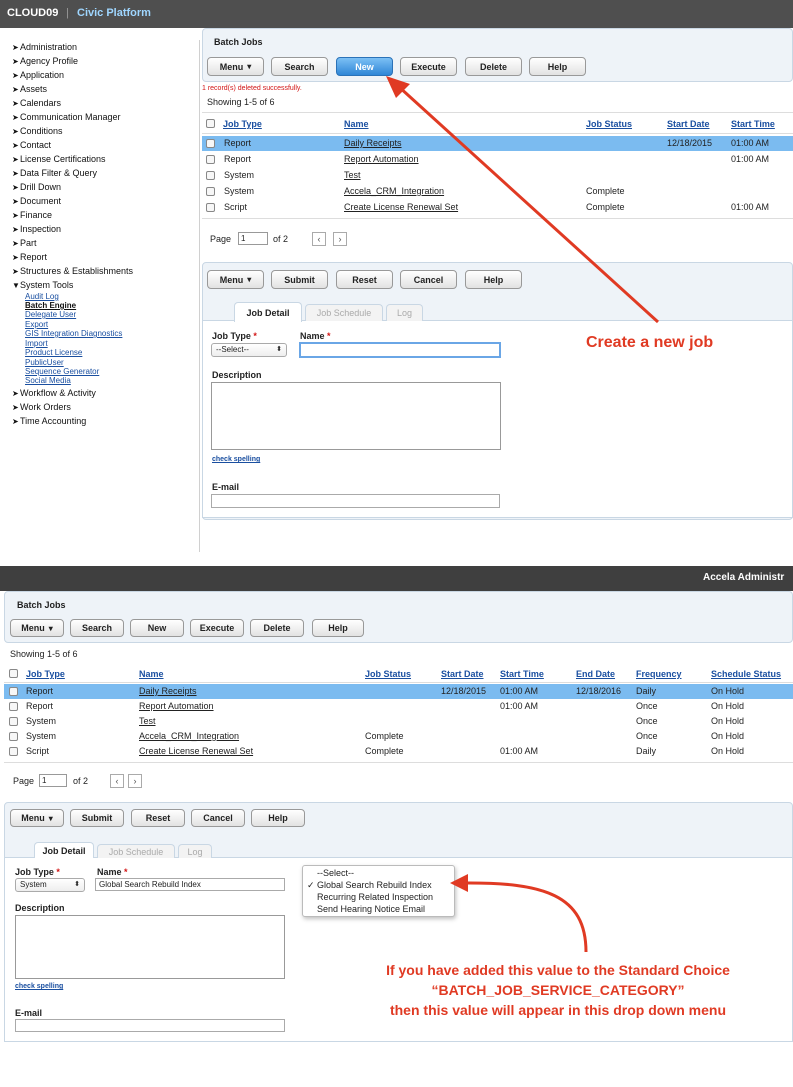 Image resolution: width=793 pixels, height=1087 pixels. Describe the element at coordinates (196, 751) in the screenshot. I see `cell-name-link: Create License Renewal Set` at that location.